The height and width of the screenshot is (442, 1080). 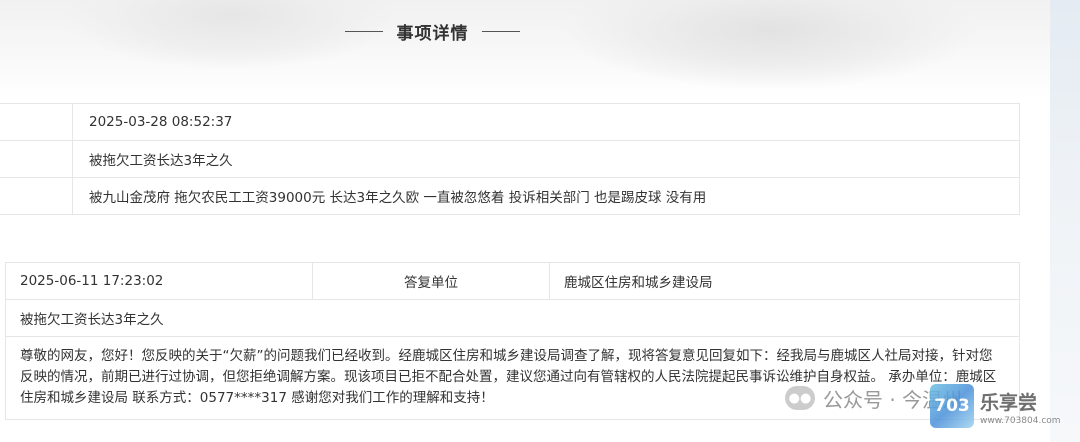 I want to click on wechat-icon: ●●, so click(x=800, y=398).